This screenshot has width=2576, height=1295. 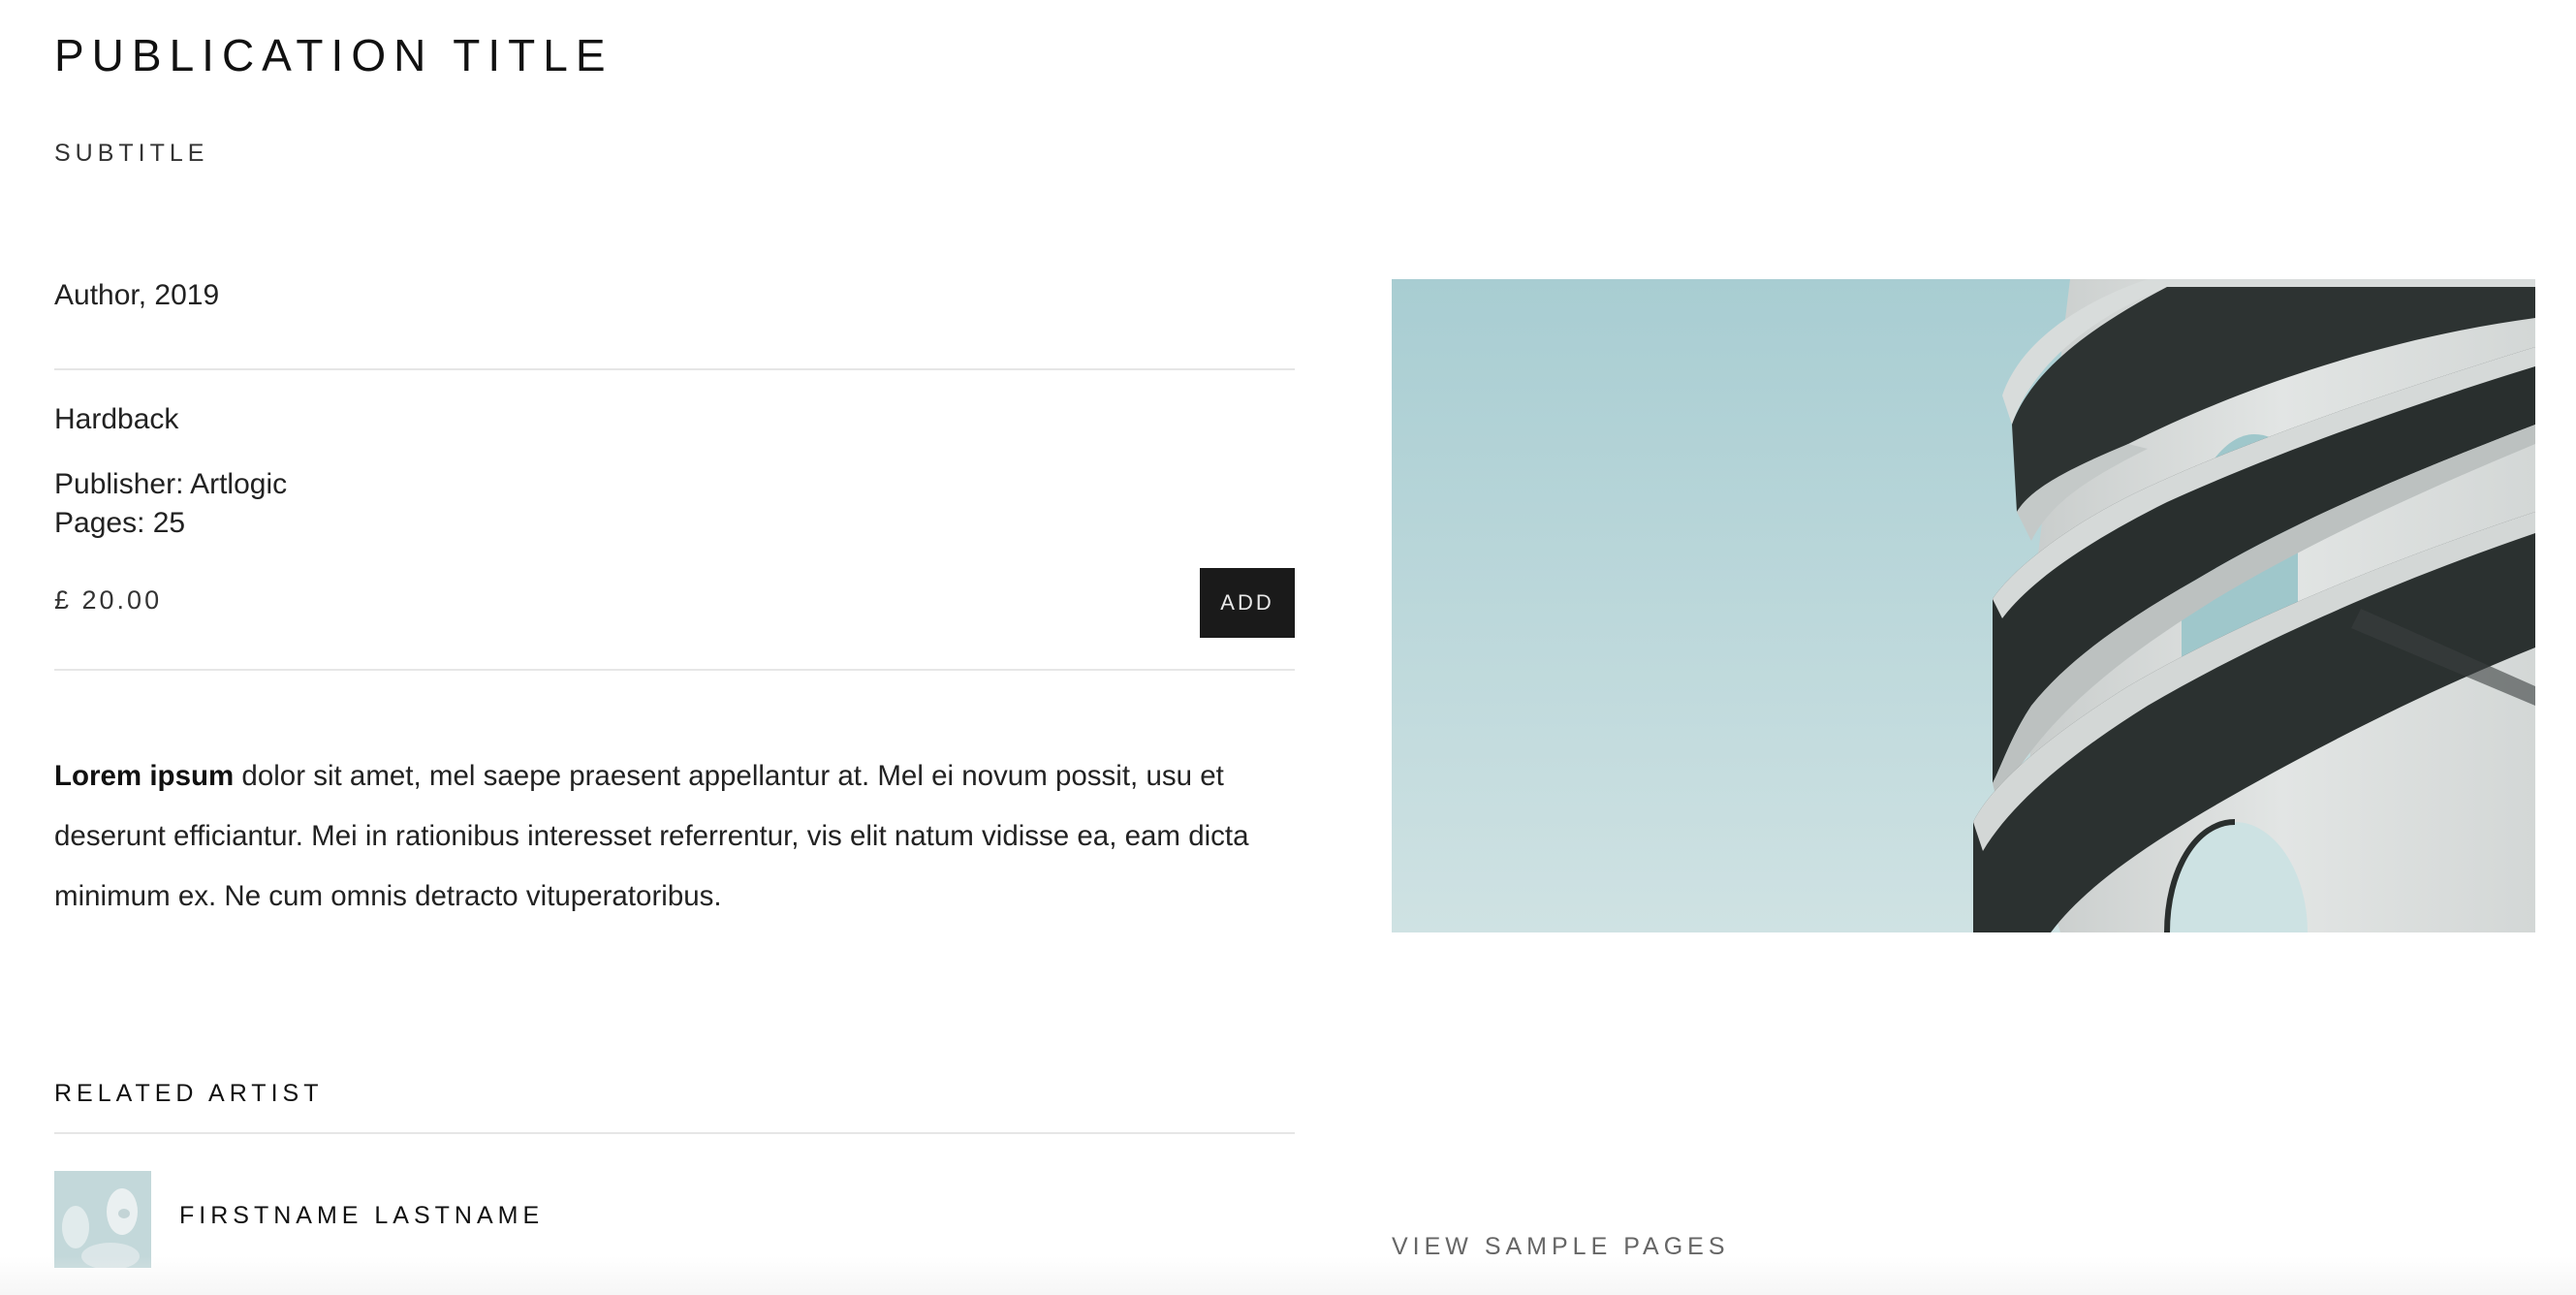 What do you see at coordinates (170, 504) in the screenshot?
I see `publication-meta: Publisher: Artlogic Pages: 25` at bounding box center [170, 504].